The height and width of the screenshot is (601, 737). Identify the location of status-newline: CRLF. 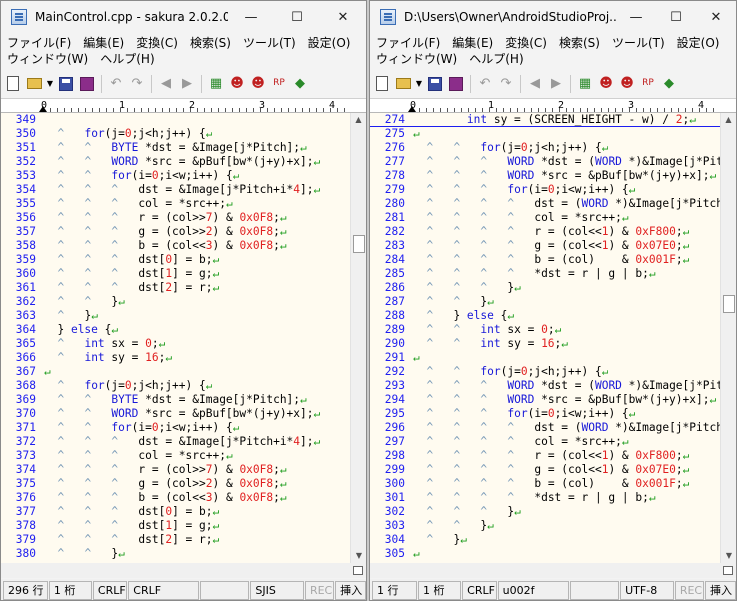
(479, 590).